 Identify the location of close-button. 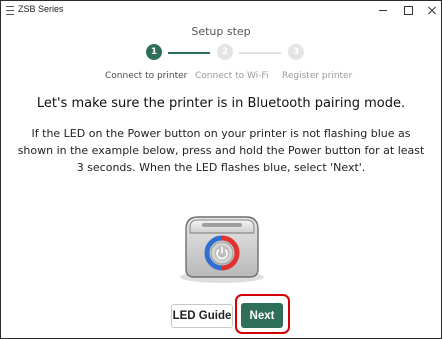
(431, 10).